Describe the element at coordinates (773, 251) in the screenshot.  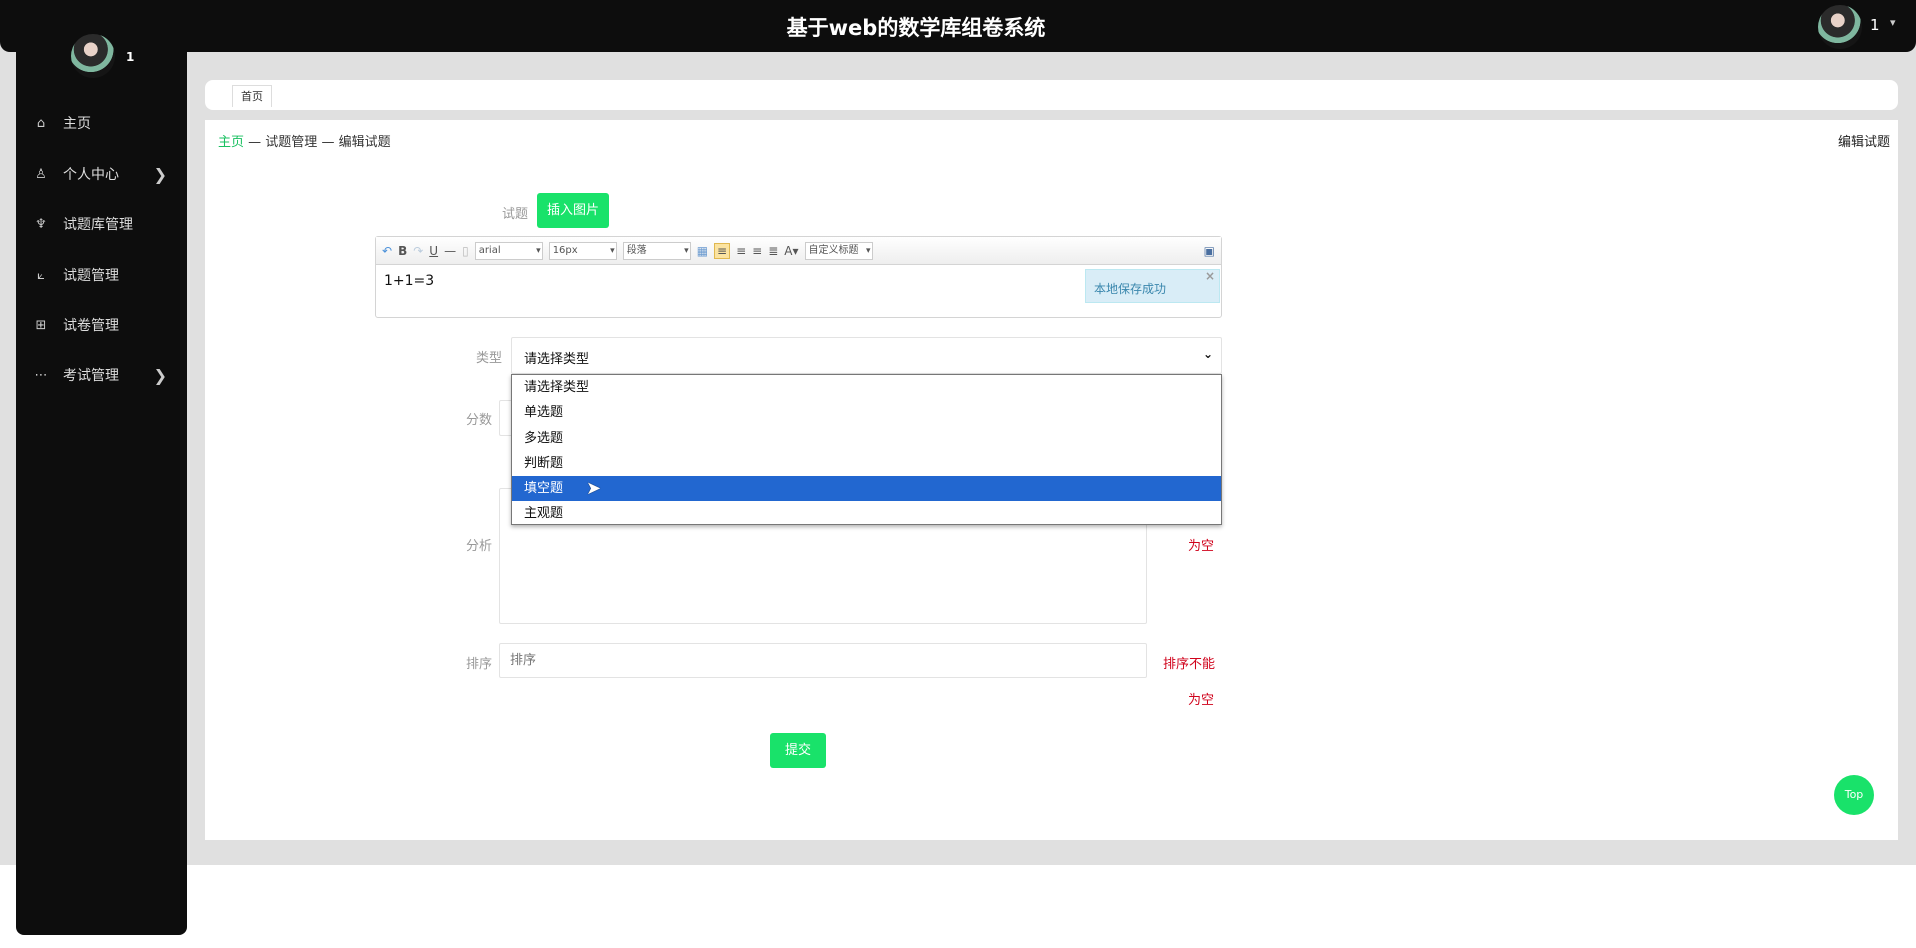
I see `align-justify-icon: ≣` at that location.